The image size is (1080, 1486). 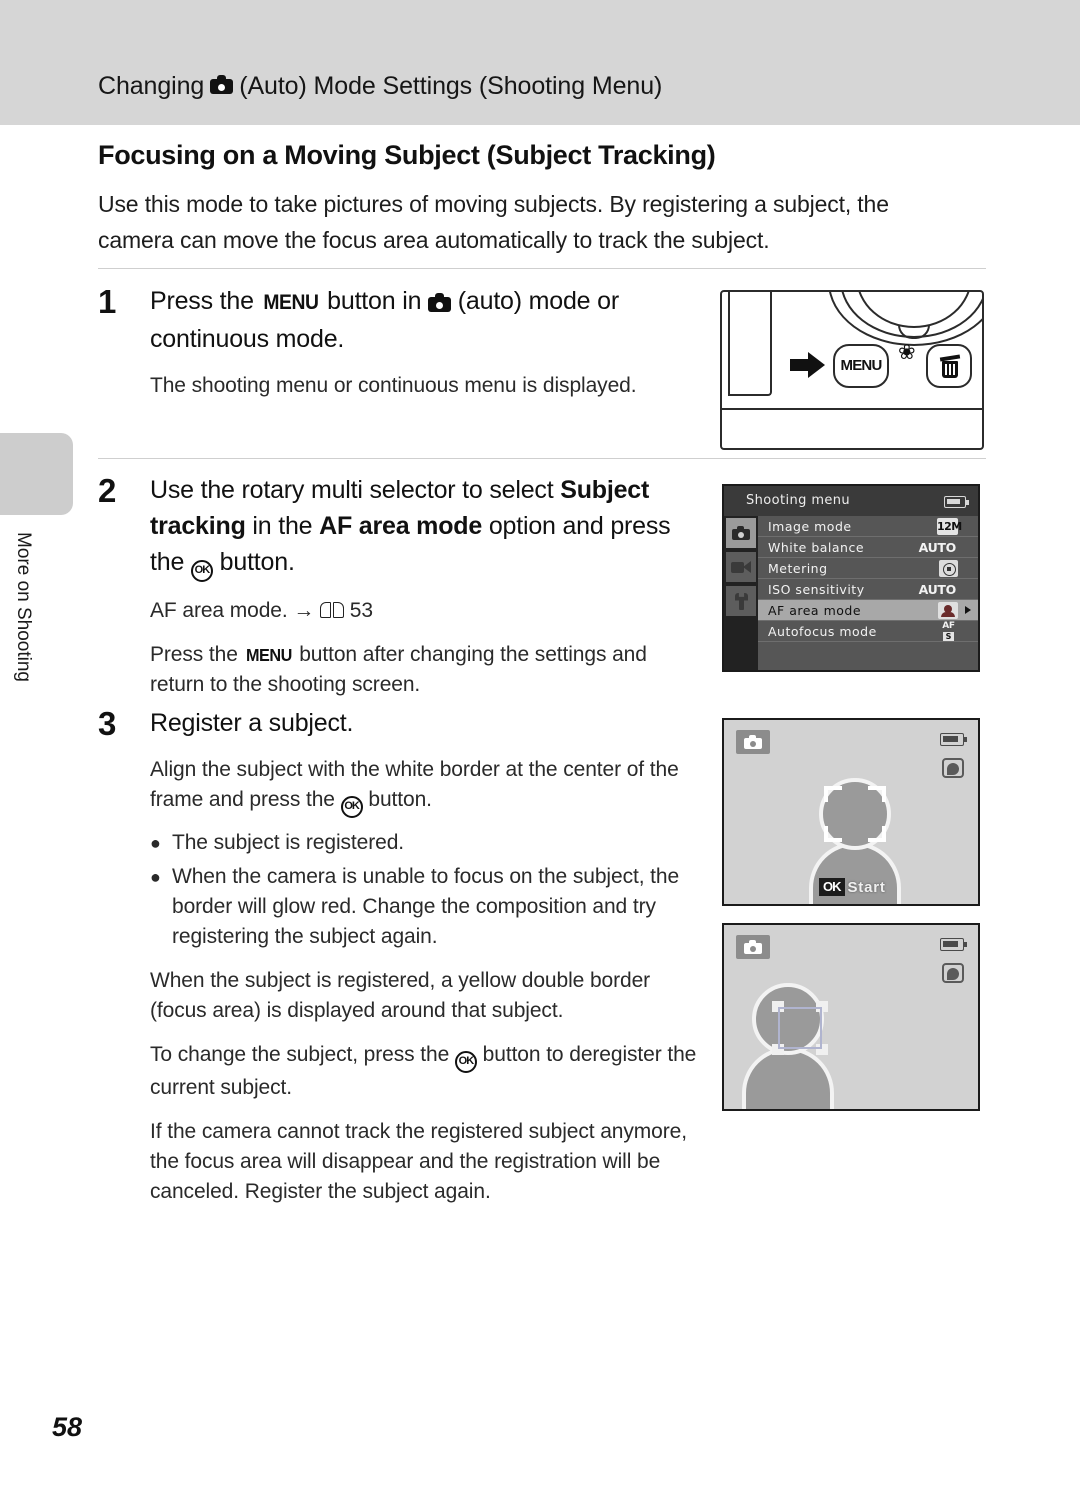 I want to click on step-1-number: 1, so click(x=107, y=301).